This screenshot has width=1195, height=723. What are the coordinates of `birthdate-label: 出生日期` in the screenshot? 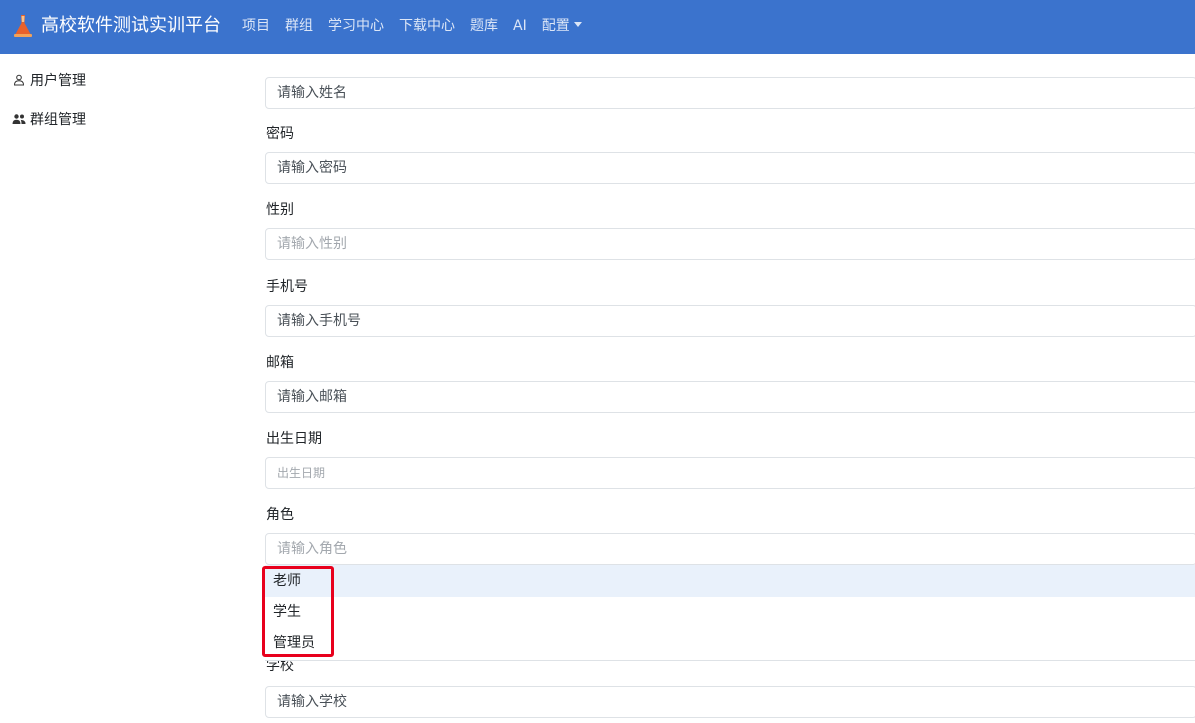 It's located at (294, 439).